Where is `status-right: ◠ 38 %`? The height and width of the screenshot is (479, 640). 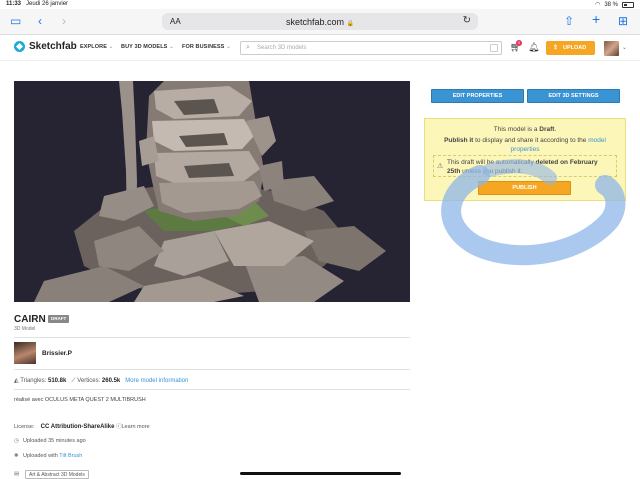 status-right: ◠ 38 % is located at coordinates (614, 4).